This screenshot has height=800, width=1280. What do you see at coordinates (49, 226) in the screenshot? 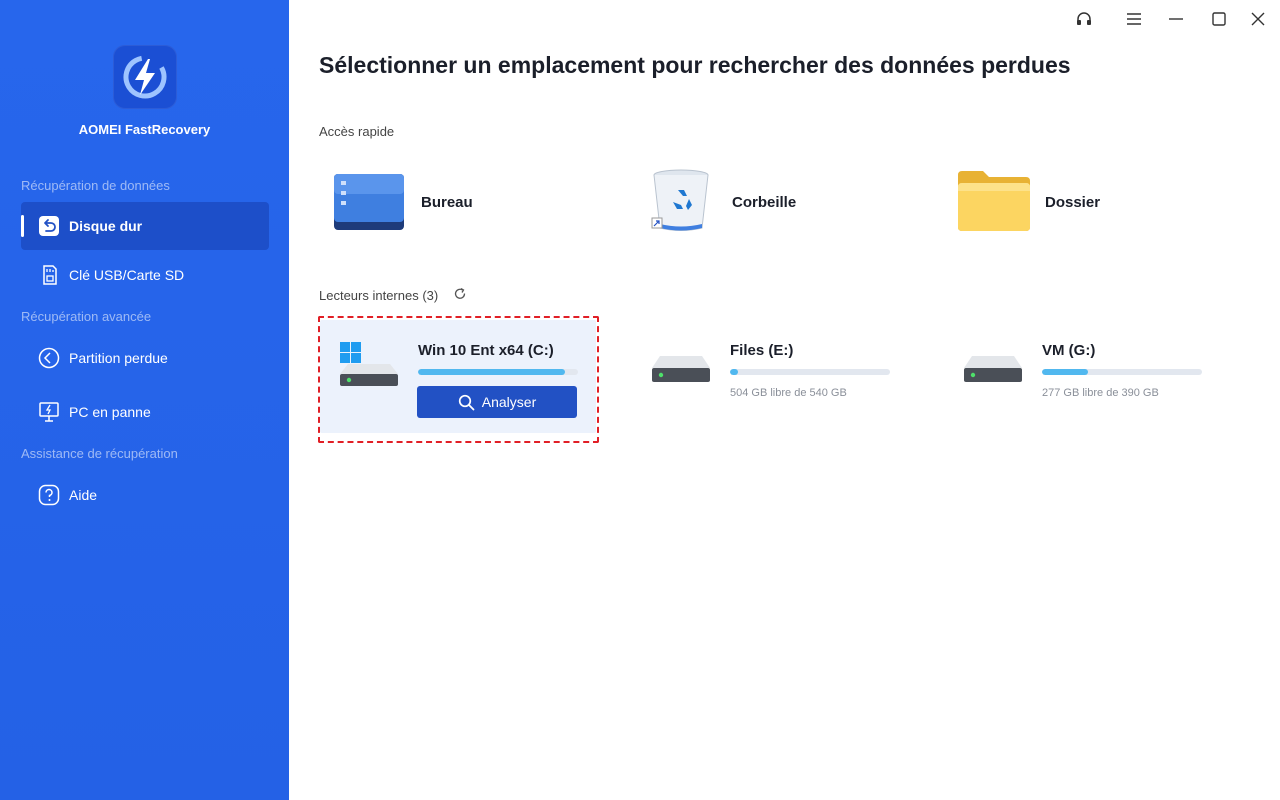
I see `hard-disk-restore-icon` at bounding box center [49, 226].